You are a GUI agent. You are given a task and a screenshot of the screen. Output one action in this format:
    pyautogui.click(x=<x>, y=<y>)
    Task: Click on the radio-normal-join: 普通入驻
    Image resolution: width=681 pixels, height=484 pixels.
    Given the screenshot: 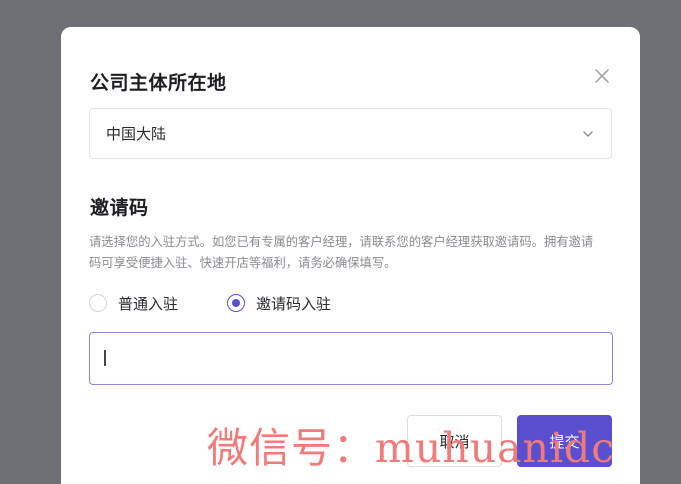 What is the action you would take?
    pyautogui.click(x=133, y=303)
    